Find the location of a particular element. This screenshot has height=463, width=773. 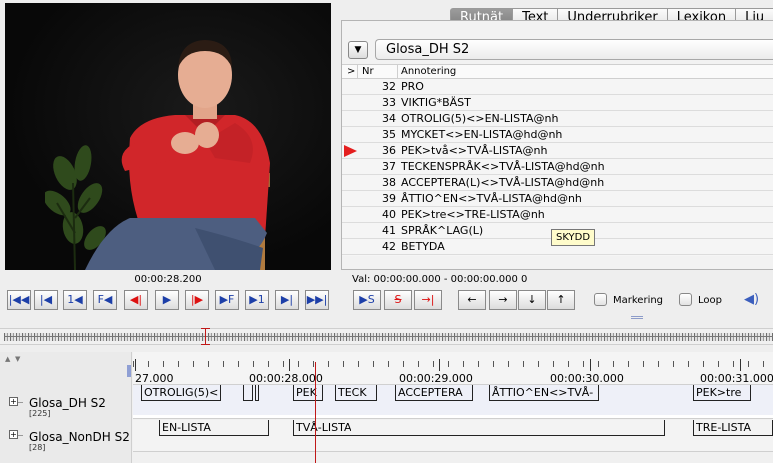

table-row: 37 TECKENSPRÅK<>TVÅ-LISTA@hd@nh is located at coordinates (557, 167).